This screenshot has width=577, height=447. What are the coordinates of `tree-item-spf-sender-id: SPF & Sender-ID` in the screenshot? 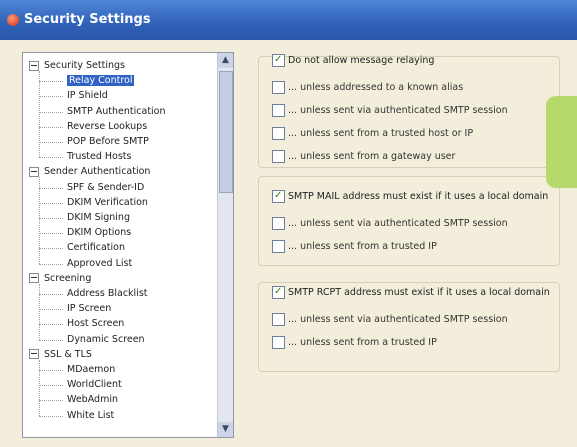 It's located at (105, 188).